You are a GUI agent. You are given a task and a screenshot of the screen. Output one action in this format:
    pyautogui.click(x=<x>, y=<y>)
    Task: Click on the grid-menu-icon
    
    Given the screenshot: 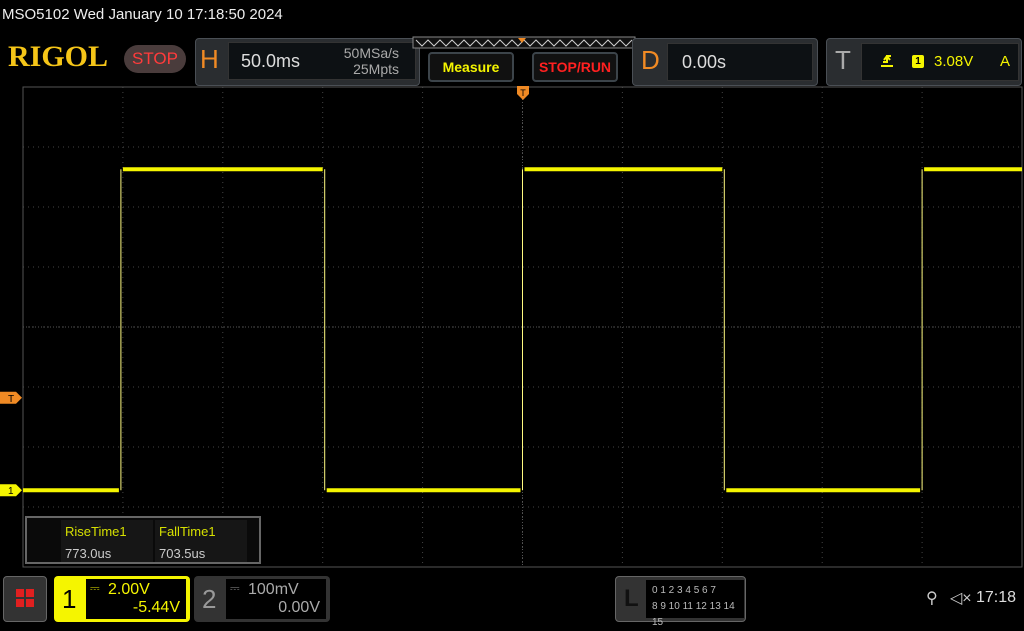 What is the action you would take?
    pyautogui.click(x=25, y=598)
    